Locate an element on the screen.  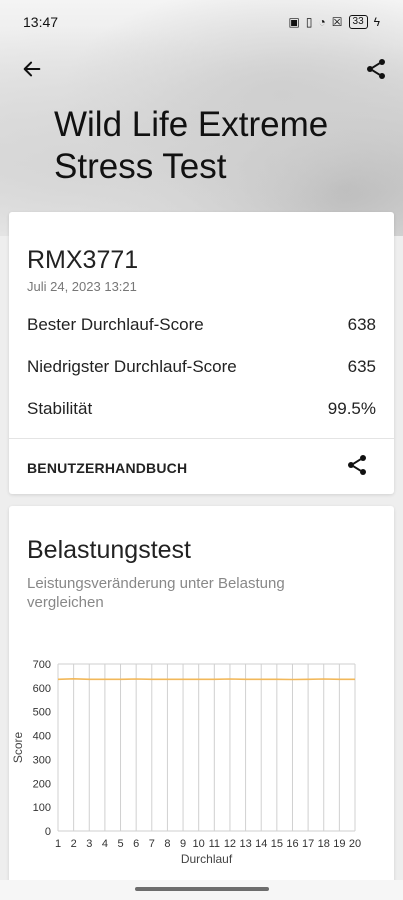
page-title: Wild Life Extreme Stress Test is located at coordinates (214, 146).